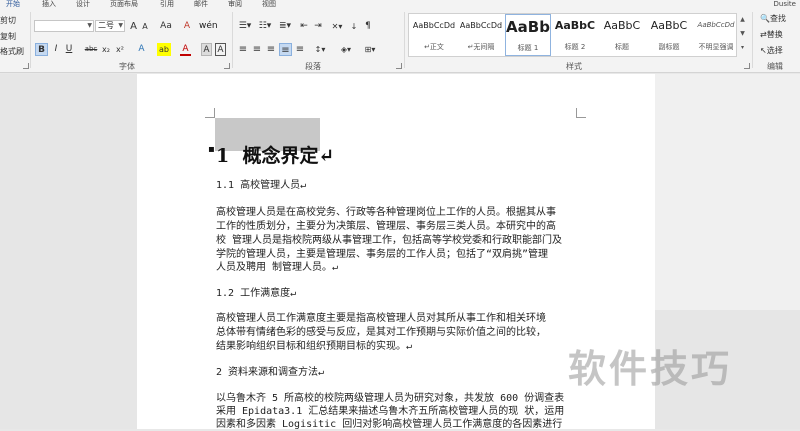  I want to click on distributed-button: ≡, so click(300, 49).